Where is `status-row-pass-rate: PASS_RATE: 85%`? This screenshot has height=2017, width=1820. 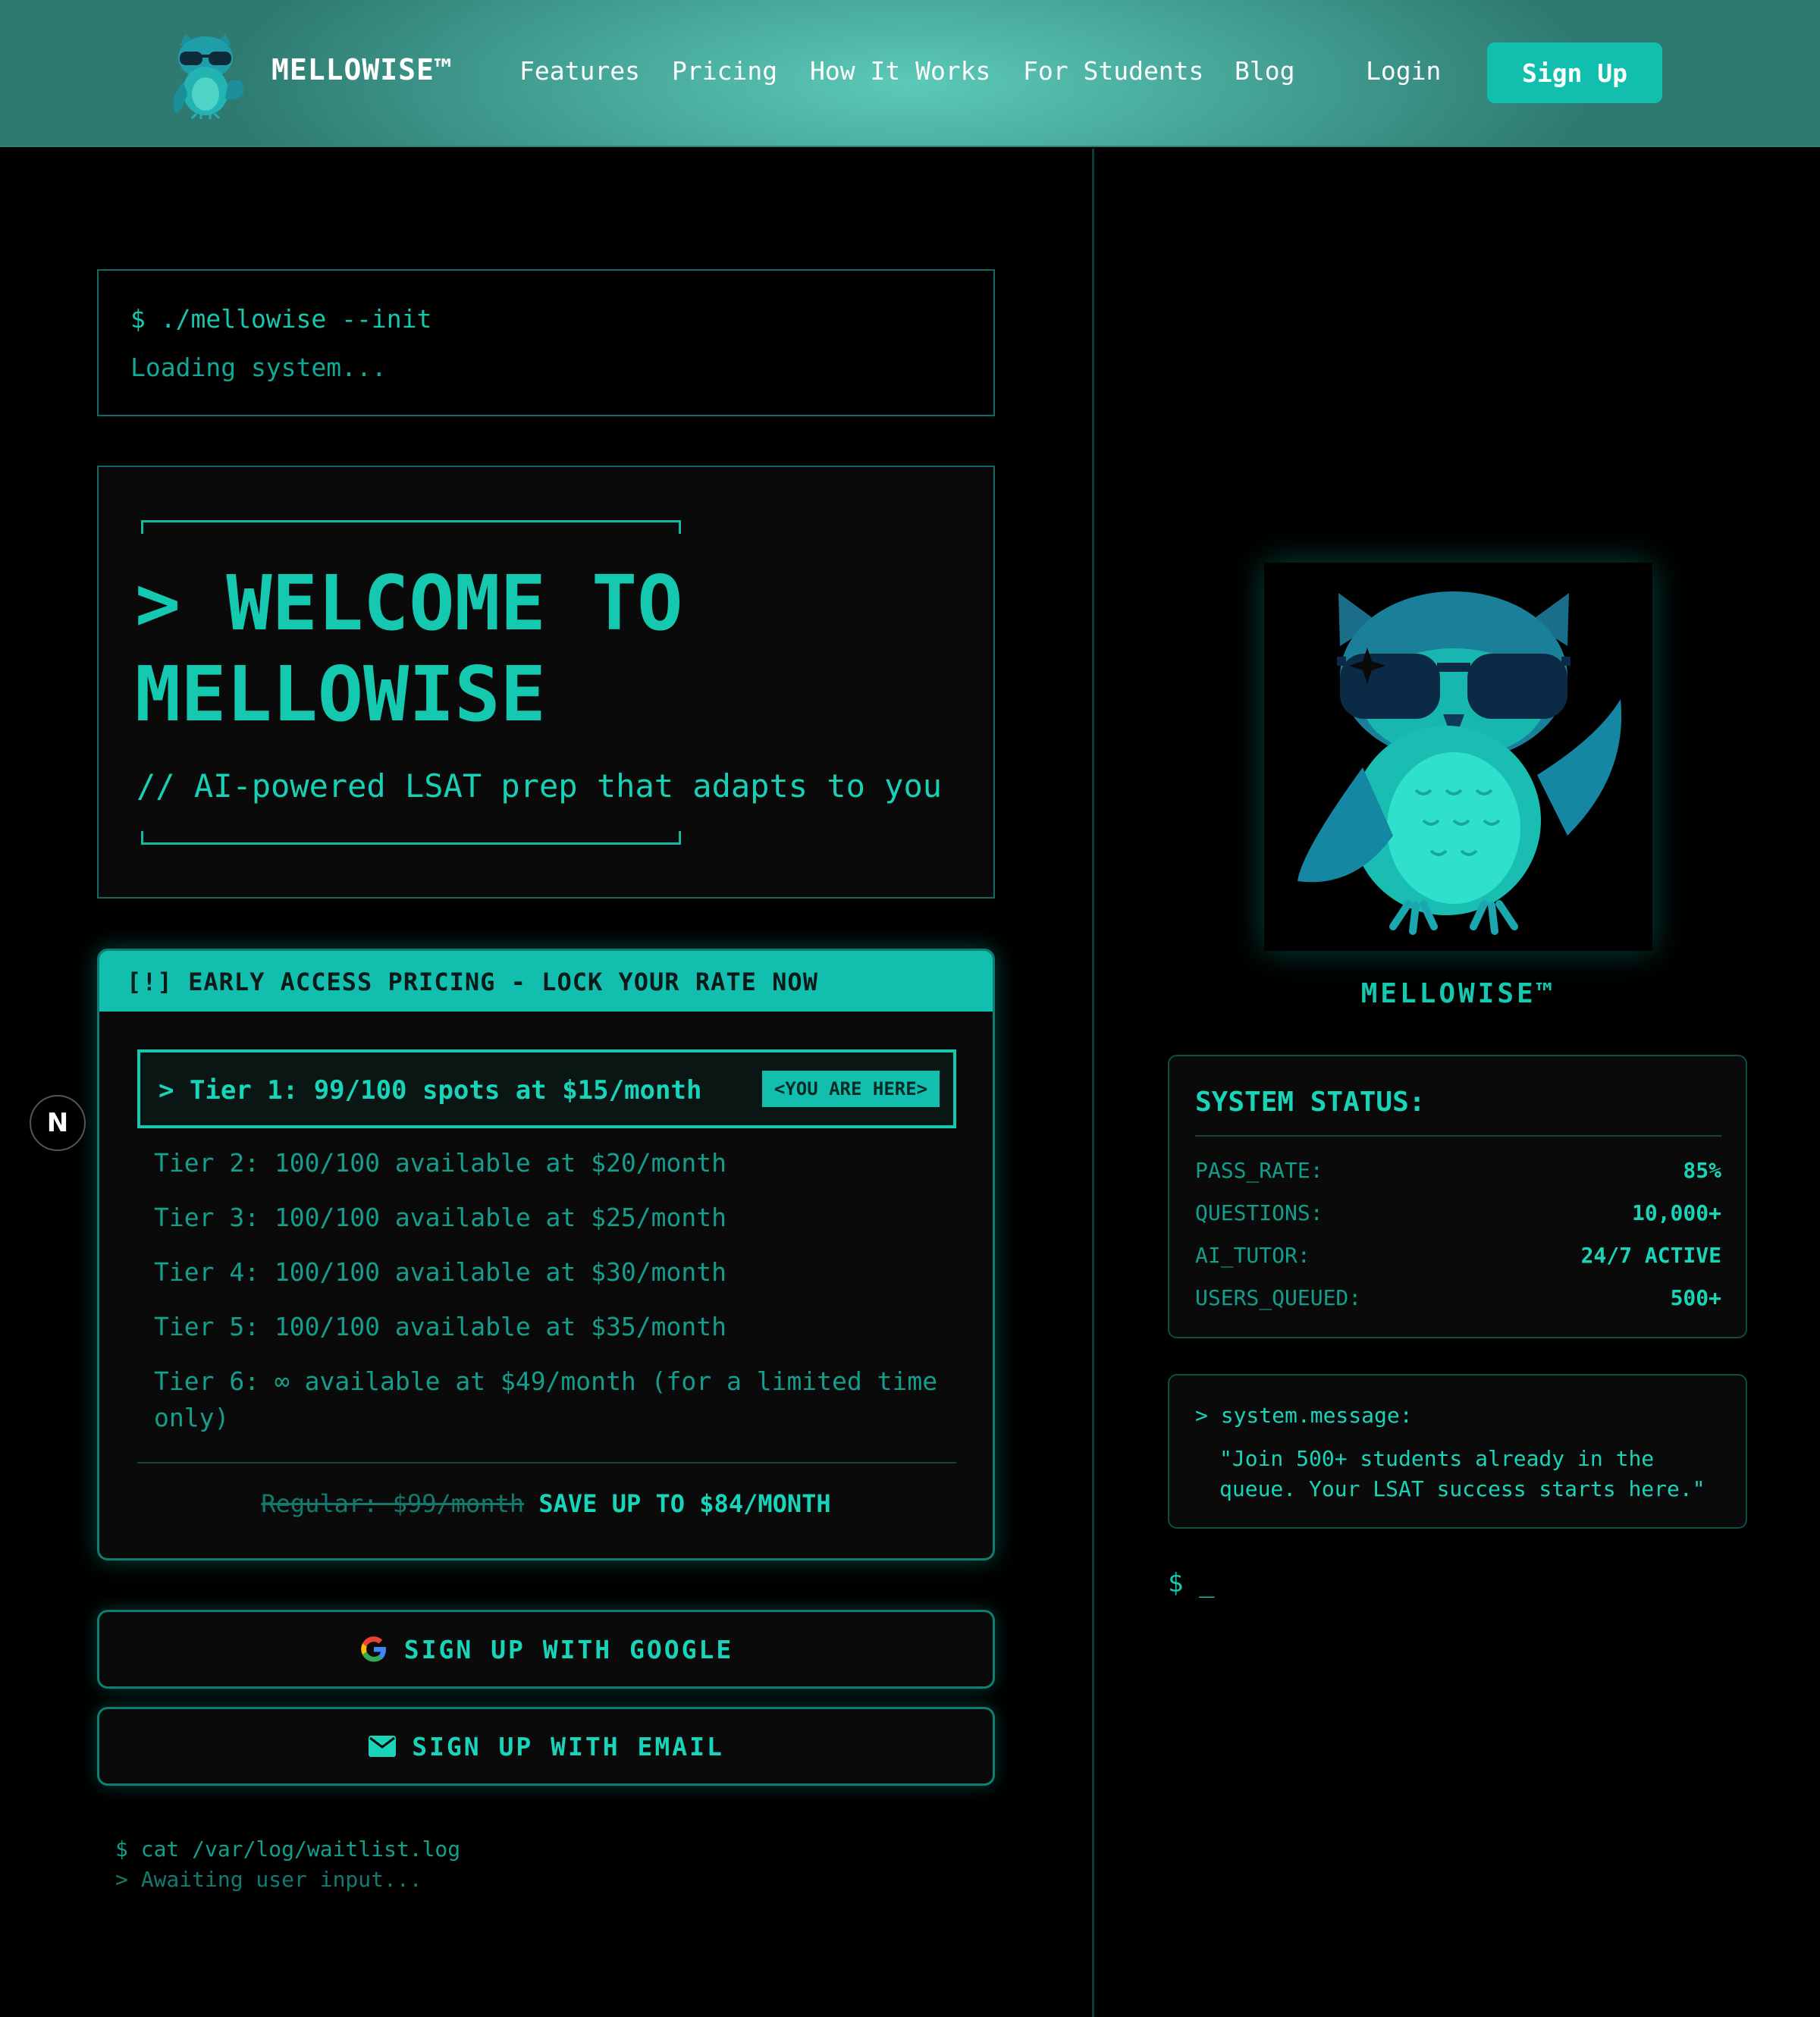
status-row-pass-rate: PASS_RATE: 85% is located at coordinates (1458, 1173).